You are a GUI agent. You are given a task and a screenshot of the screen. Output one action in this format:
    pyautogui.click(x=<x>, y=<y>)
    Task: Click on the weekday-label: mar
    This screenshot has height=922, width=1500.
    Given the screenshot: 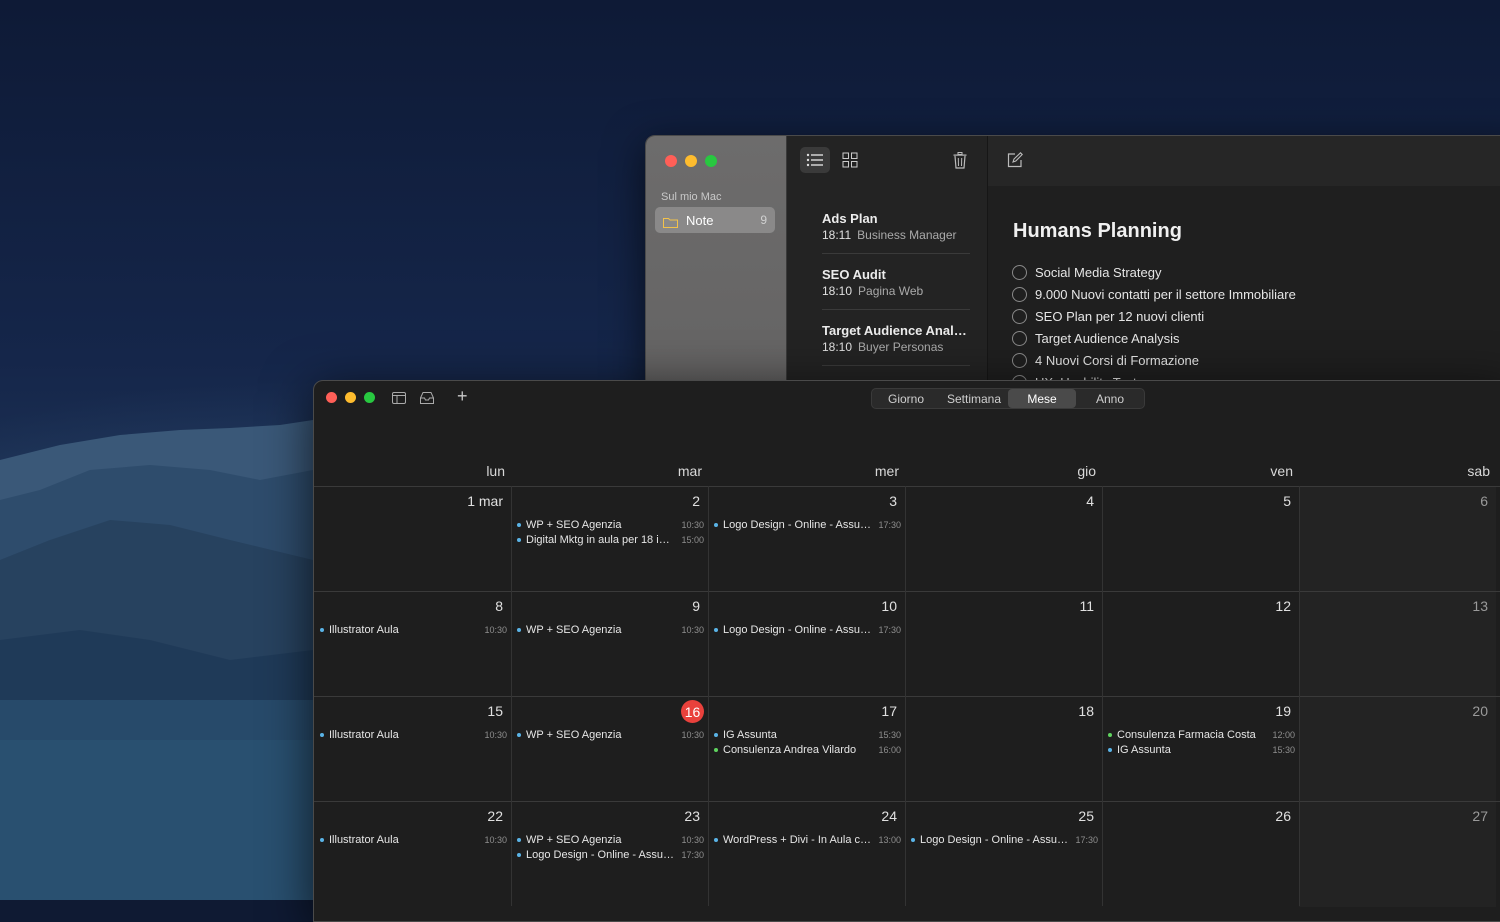 What is the action you would take?
    pyautogui.click(x=603, y=471)
    